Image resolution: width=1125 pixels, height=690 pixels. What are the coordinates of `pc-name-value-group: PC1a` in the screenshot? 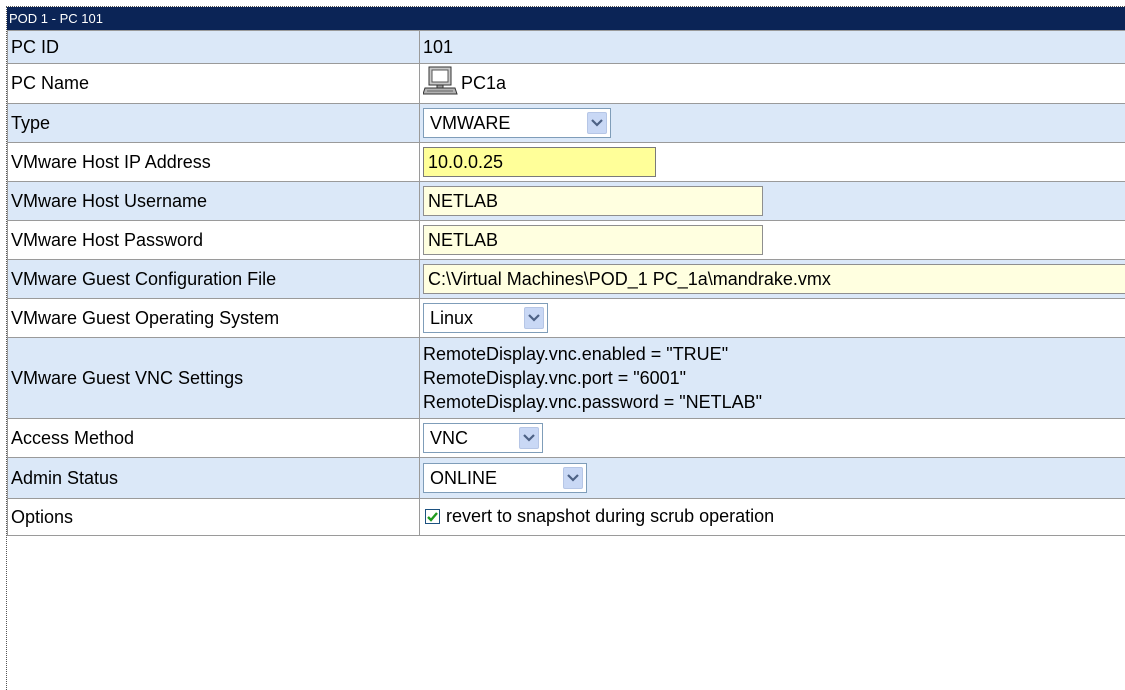 It's located at (464, 83).